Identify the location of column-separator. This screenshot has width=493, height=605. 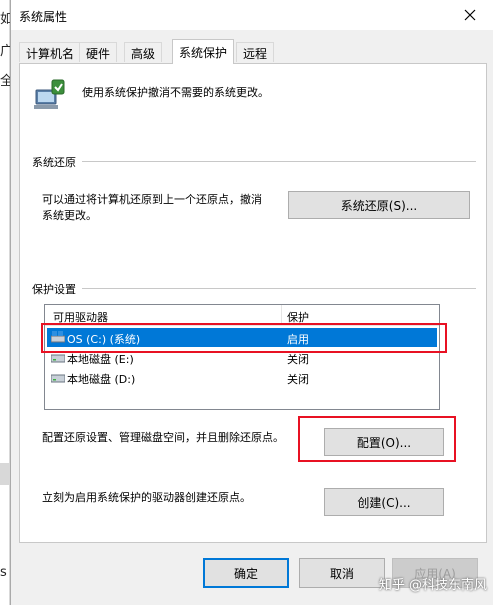
(281, 315).